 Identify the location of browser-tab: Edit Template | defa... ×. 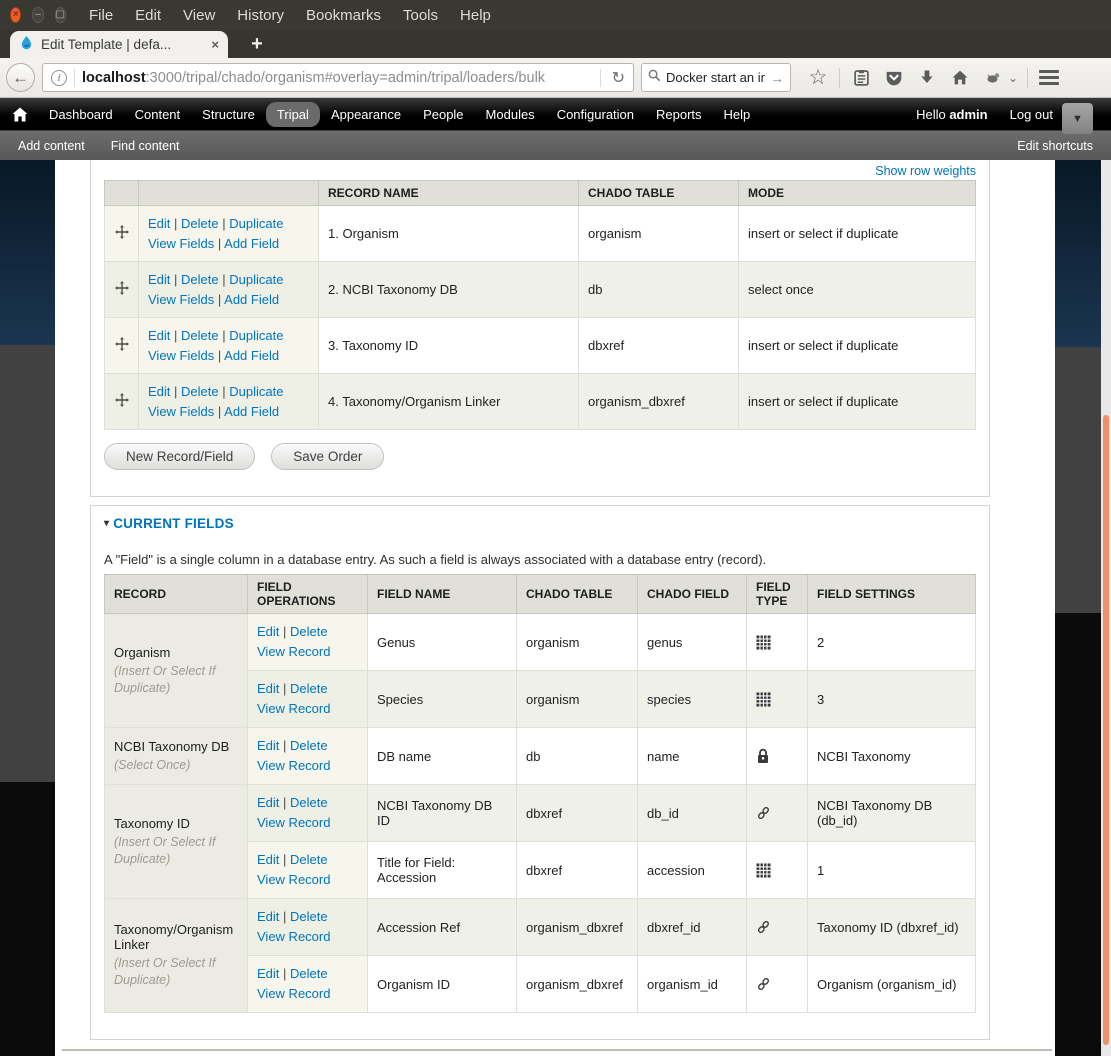
(119, 44).